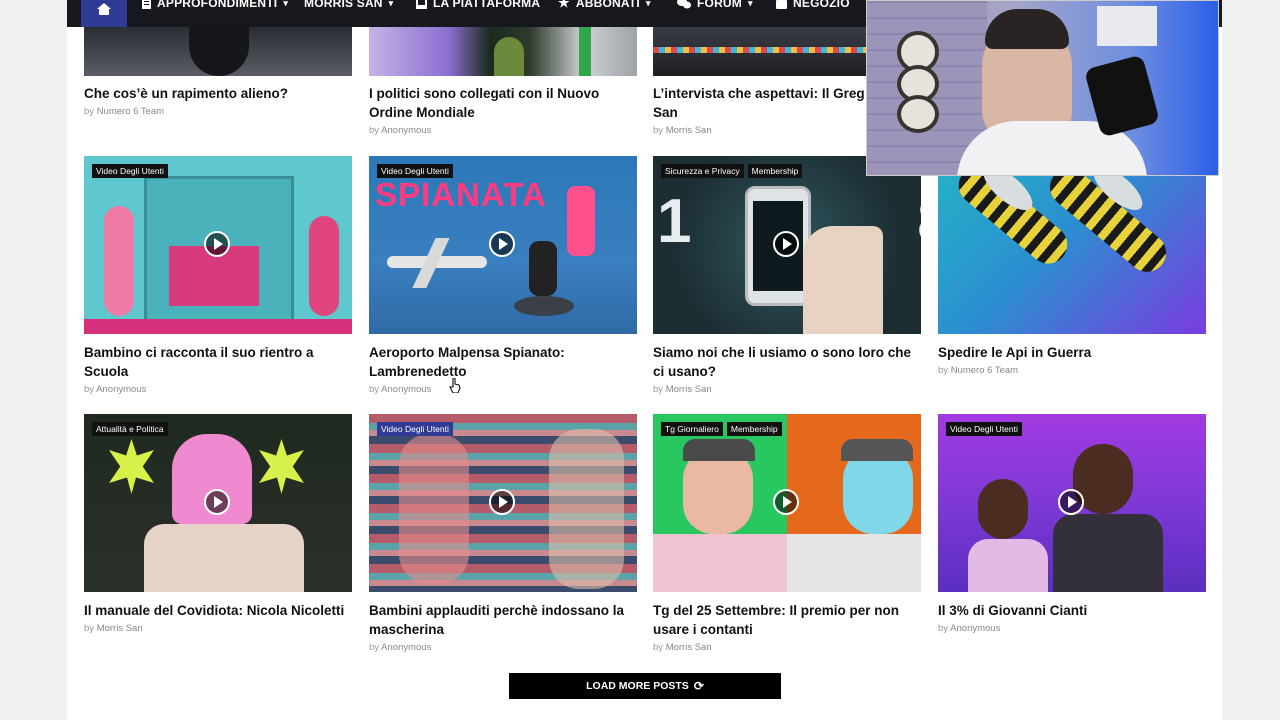 This screenshot has height=720, width=1280. Describe the element at coordinates (1042, 88) in the screenshot. I see `webcam-overlay` at that location.